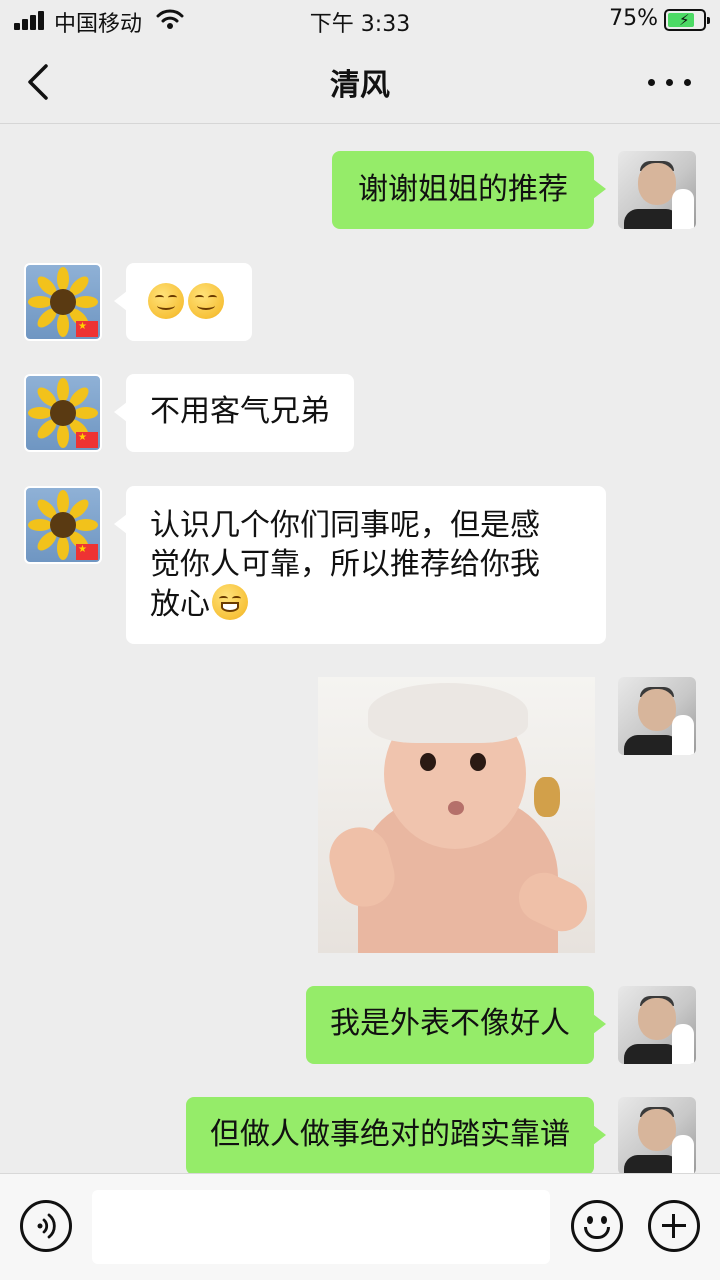 This screenshot has height=1280, width=720. What do you see at coordinates (687, 20) in the screenshot?
I see `battery-icon: ⚡` at bounding box center [687, 20].